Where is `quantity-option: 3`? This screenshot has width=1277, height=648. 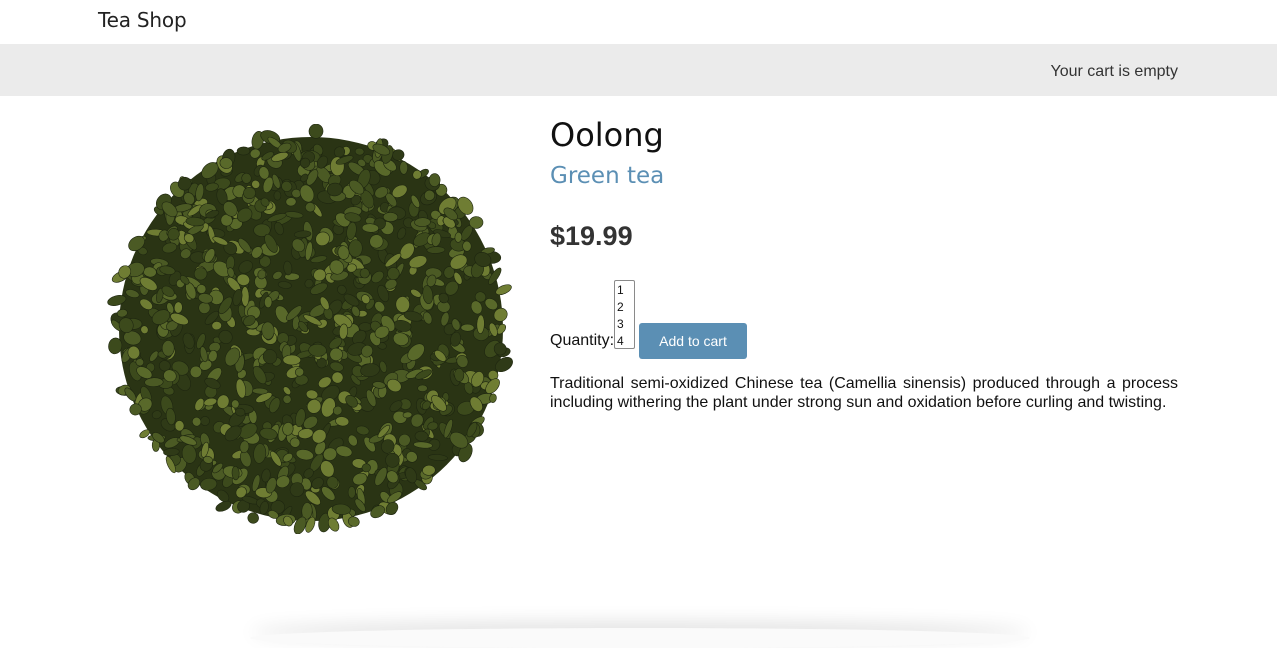 quantity-option: 3 is located at coordinates (625, 324).